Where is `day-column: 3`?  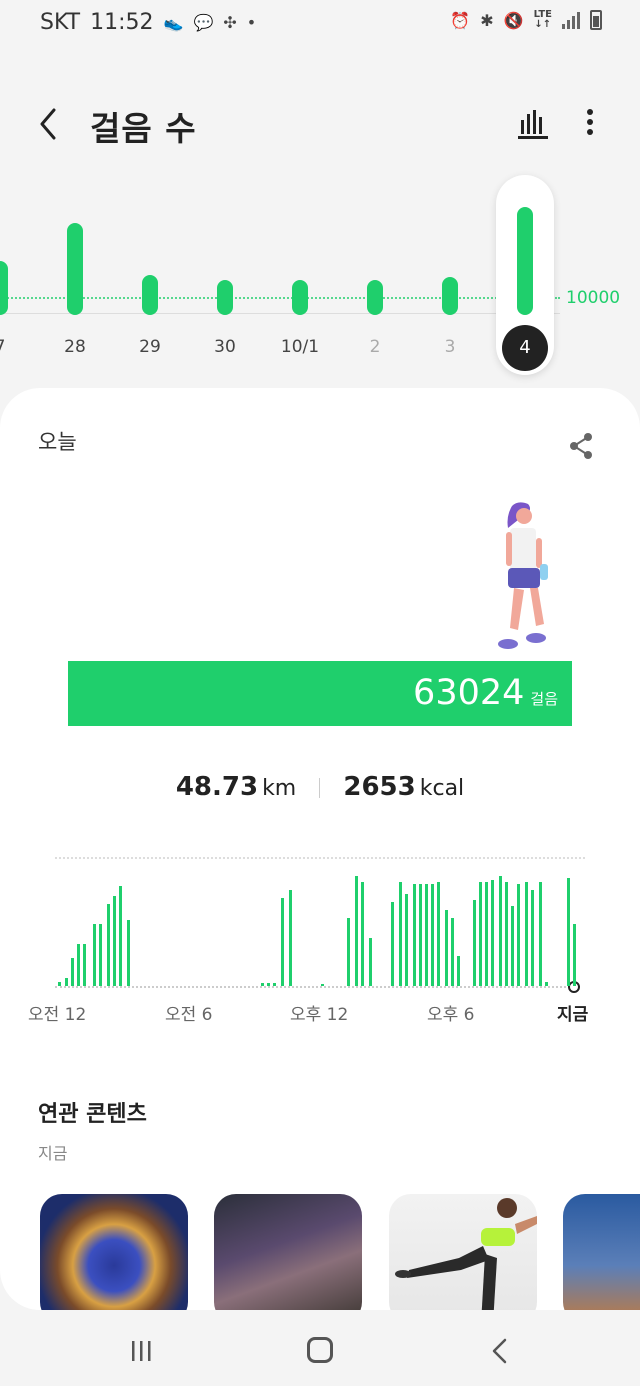 day-column: 3 is located at coordinates (450, 277).